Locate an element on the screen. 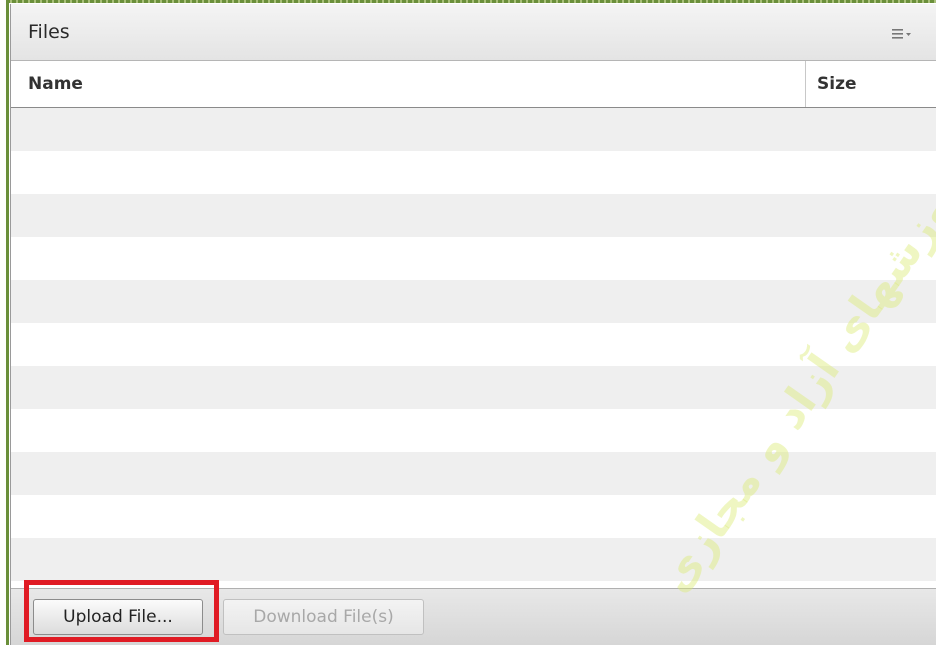 The image size is (936, 645). list-menu-icon is located at coordinates (902, 34).